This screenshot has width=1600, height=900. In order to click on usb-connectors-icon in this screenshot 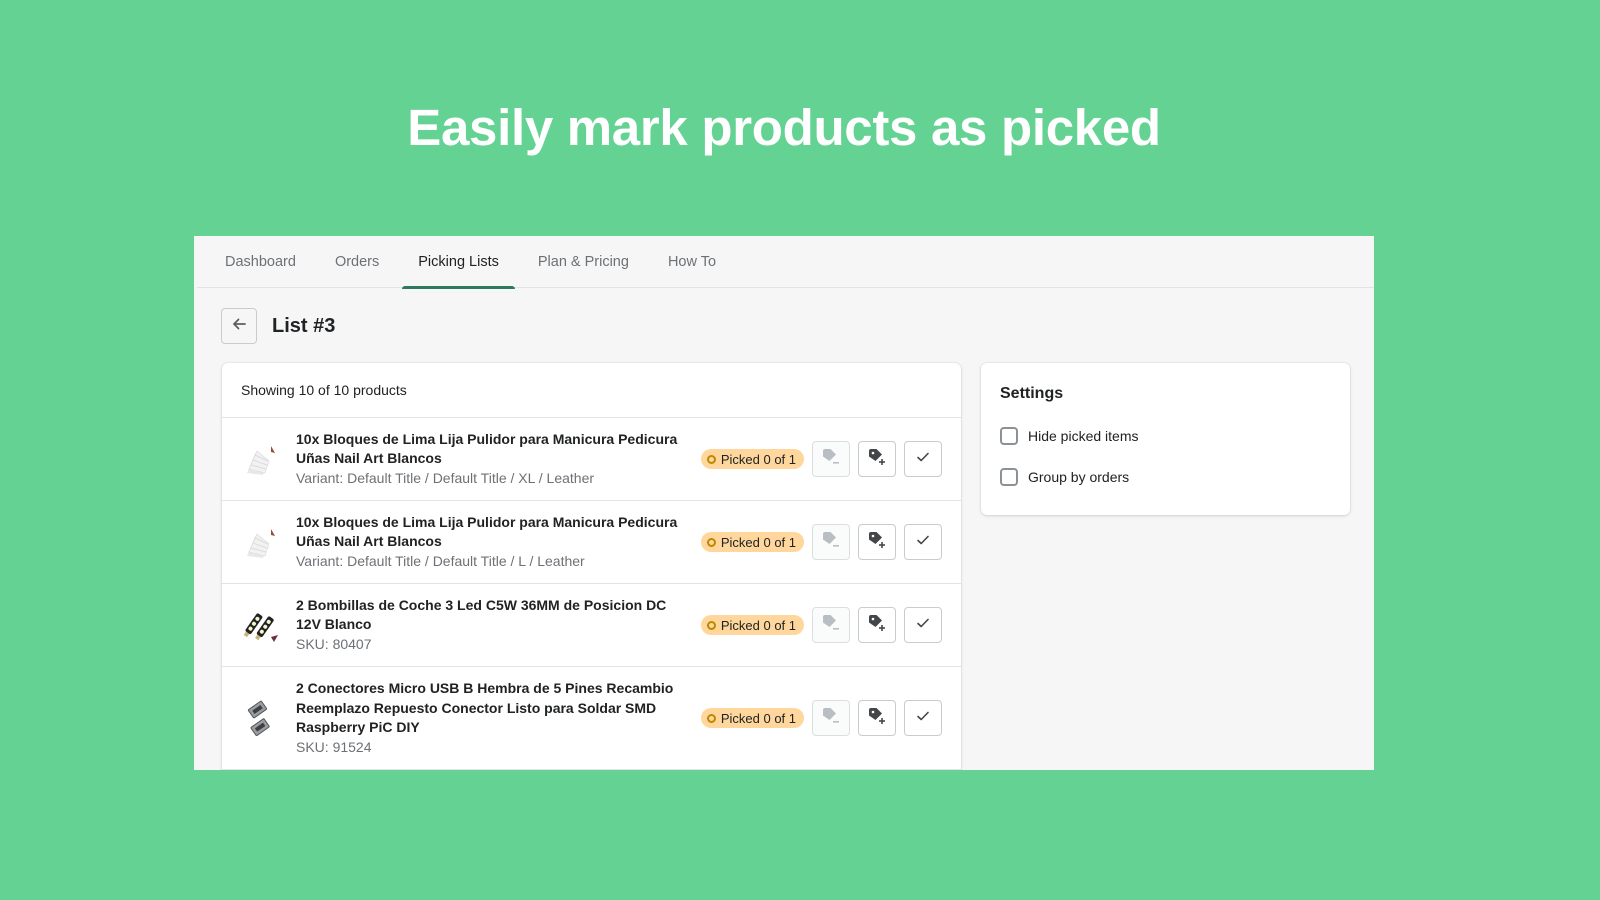, I will do `click(258, 718)`.